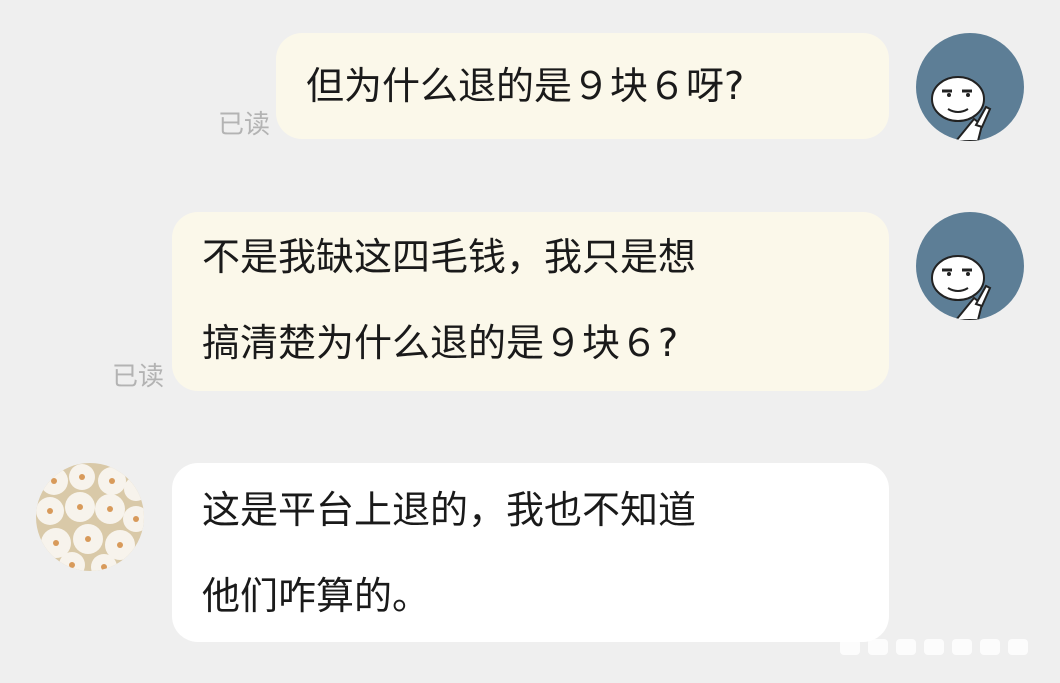  I want to click on message-text-line: 他们咋算的。, so click(316, 596).